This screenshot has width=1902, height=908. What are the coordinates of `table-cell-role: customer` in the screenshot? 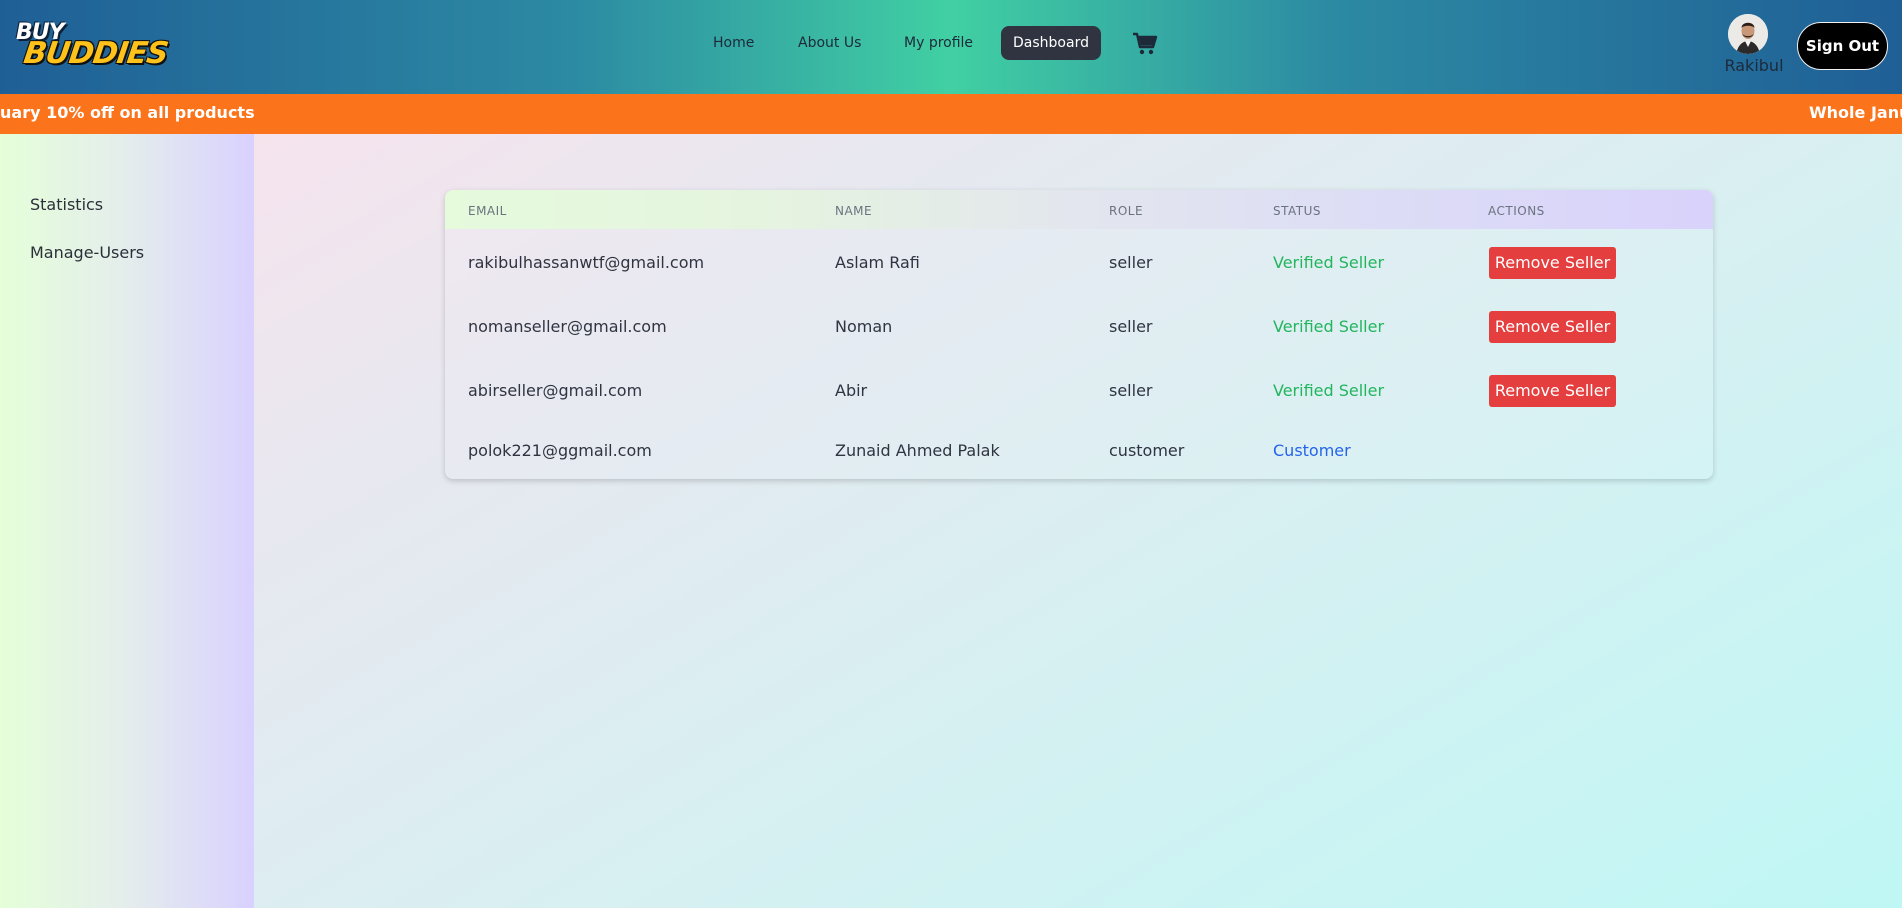 It's located at (1147, 450).